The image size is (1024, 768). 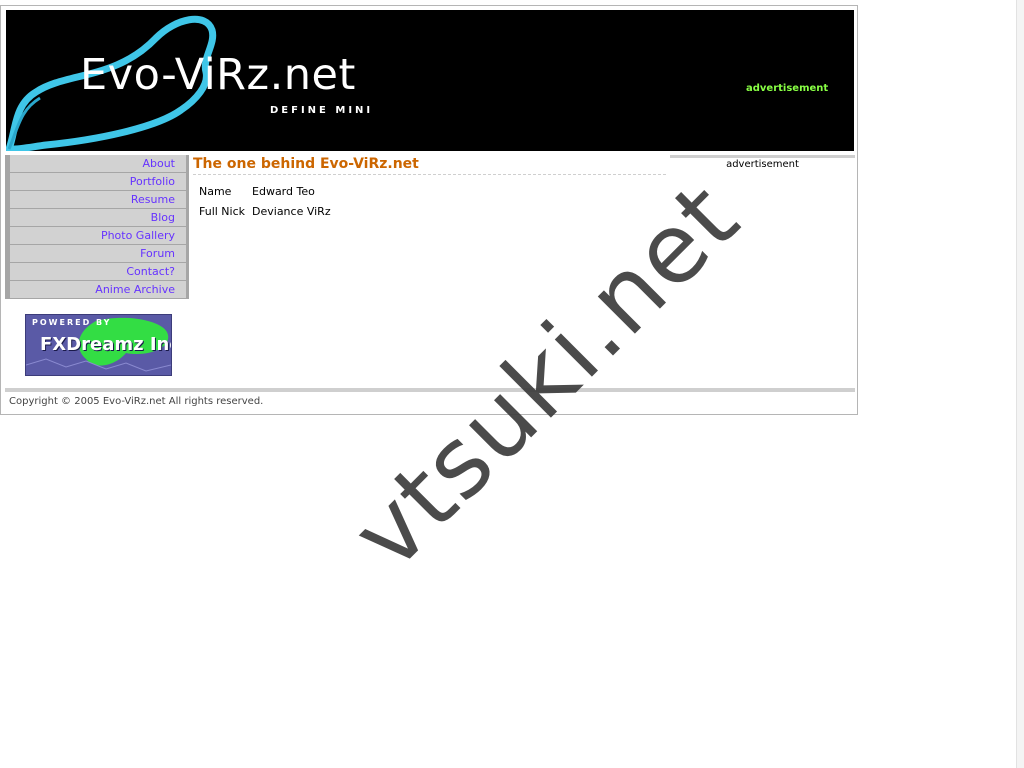 I want to click on page-title: The one behind Evo-ViRz.net, so click(x=429, y=165).